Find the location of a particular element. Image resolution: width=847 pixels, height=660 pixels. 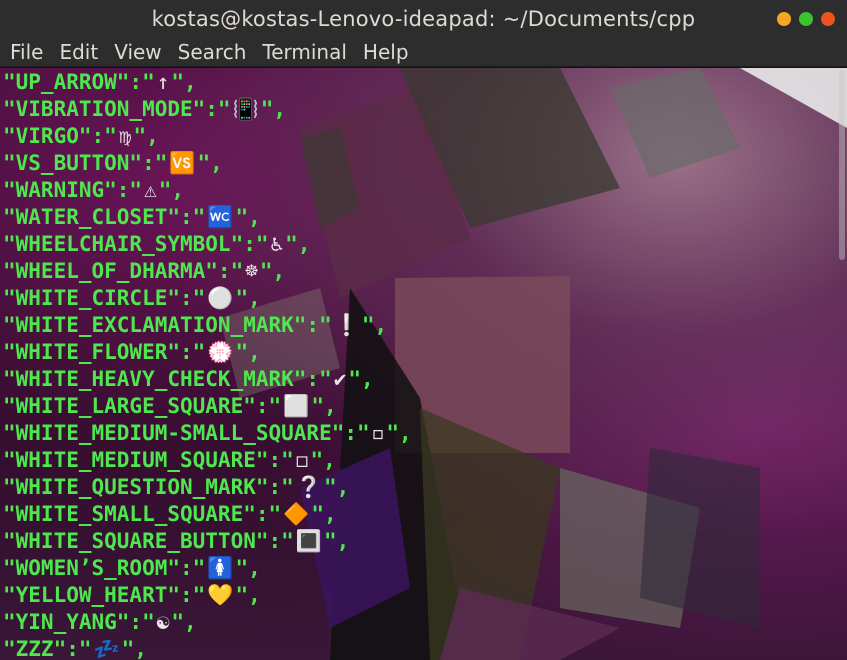

minimize-button is located at coordinates (784, 19).